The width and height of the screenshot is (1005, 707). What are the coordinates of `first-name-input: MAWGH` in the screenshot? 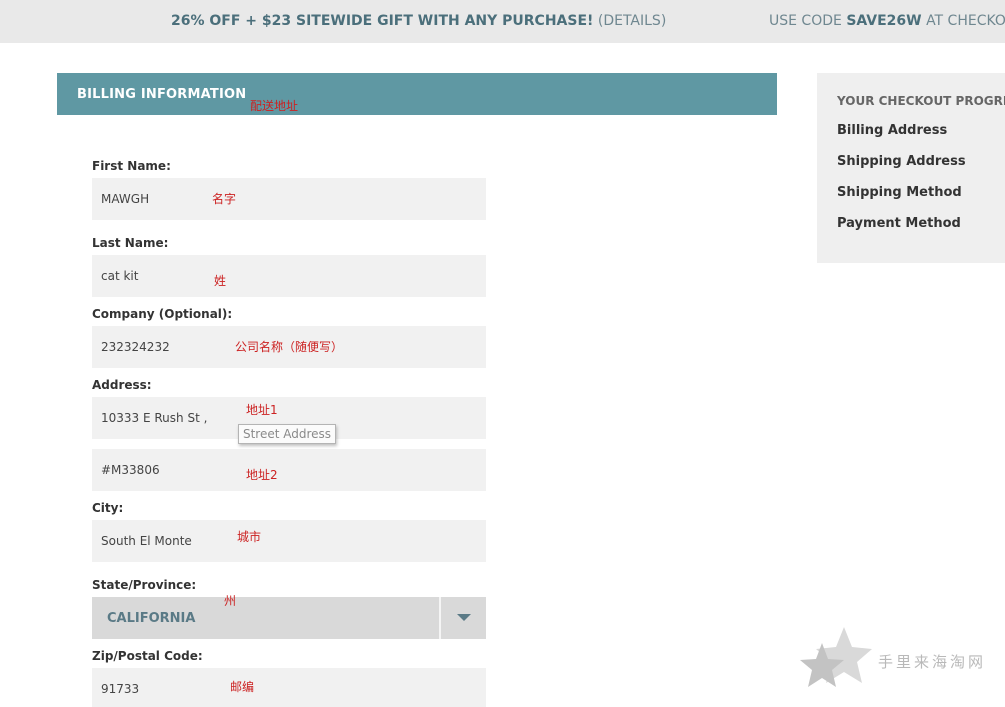 It's located at (289, 199).